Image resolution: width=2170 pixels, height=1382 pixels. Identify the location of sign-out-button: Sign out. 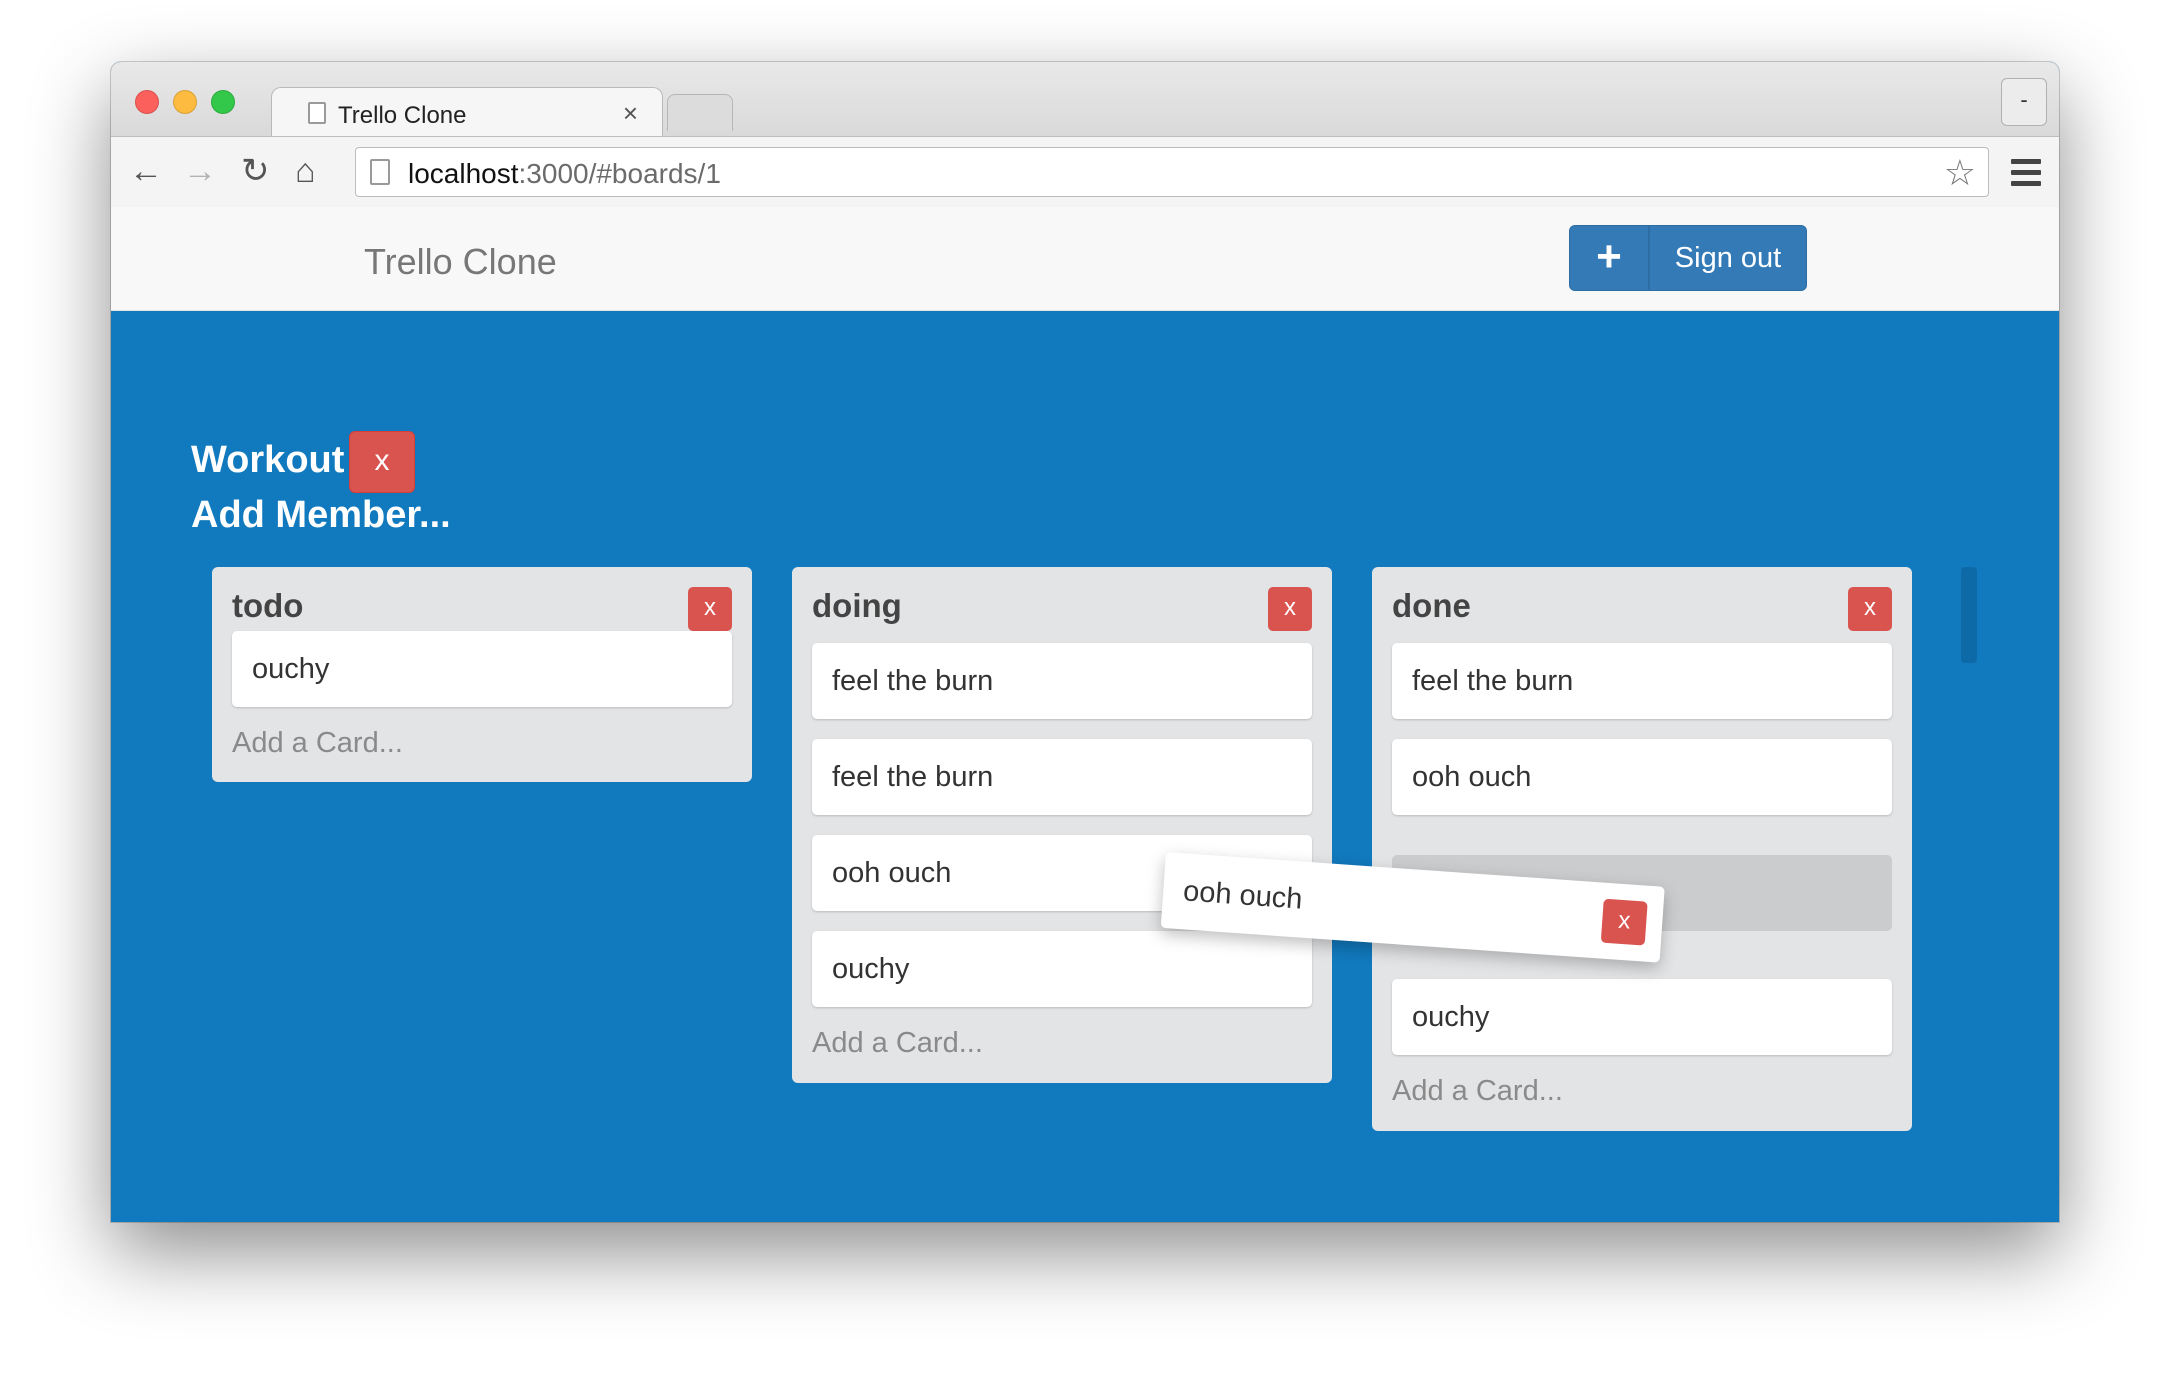
(1728, 258).